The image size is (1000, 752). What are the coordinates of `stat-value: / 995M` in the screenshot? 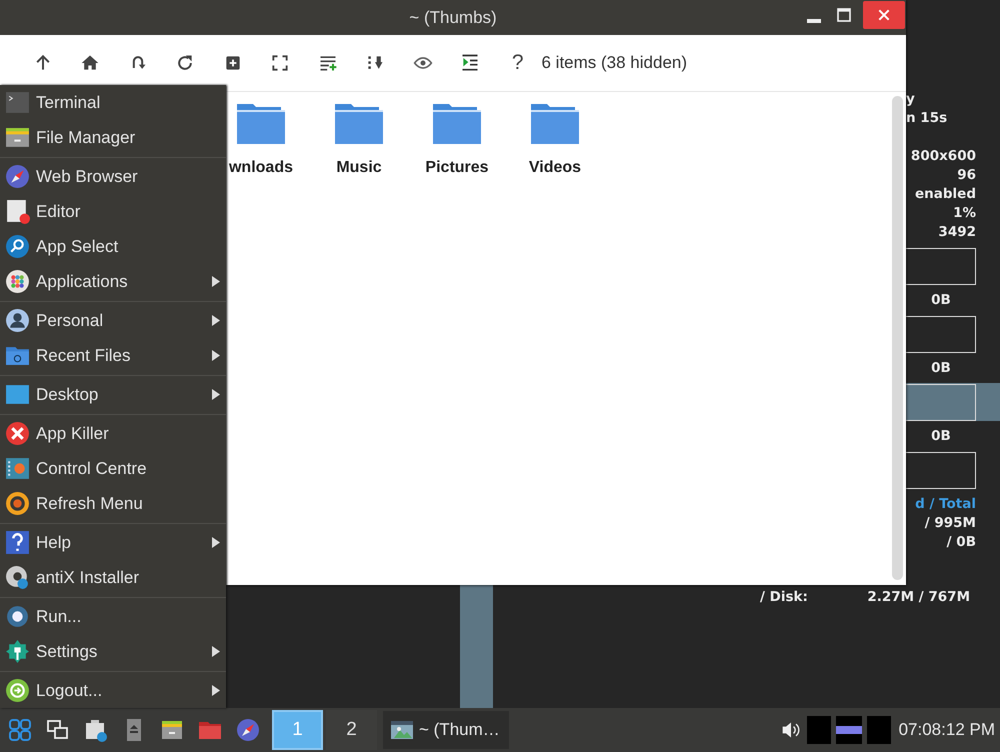 It's located at (950, 523).